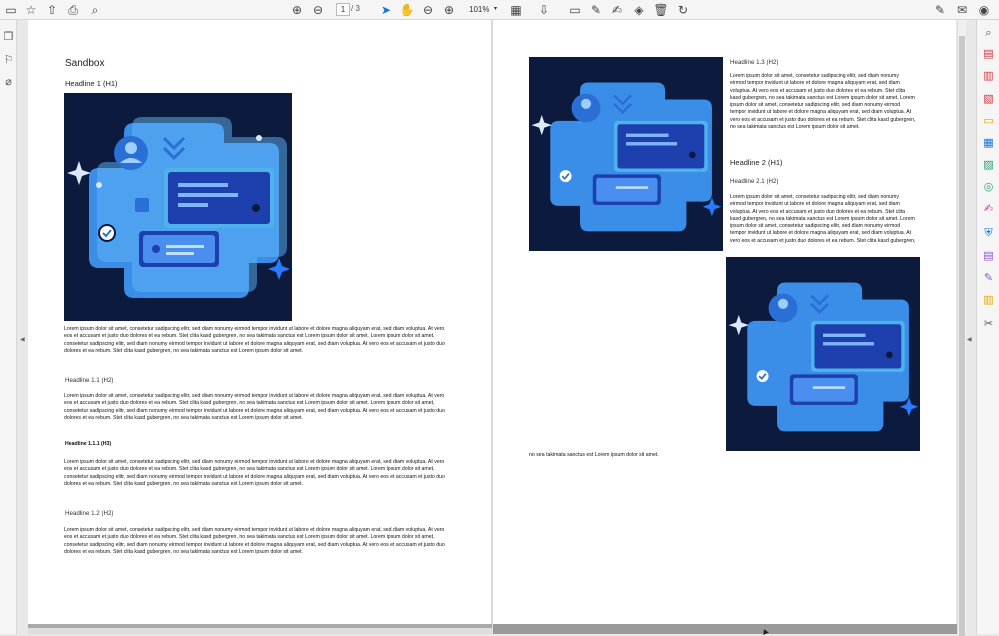 This screenshot has width=999, height=636. What do you see at coordinates (355, 8) in the screenshot?
I see `page-total: / 3` at bounding box center [355, 8].